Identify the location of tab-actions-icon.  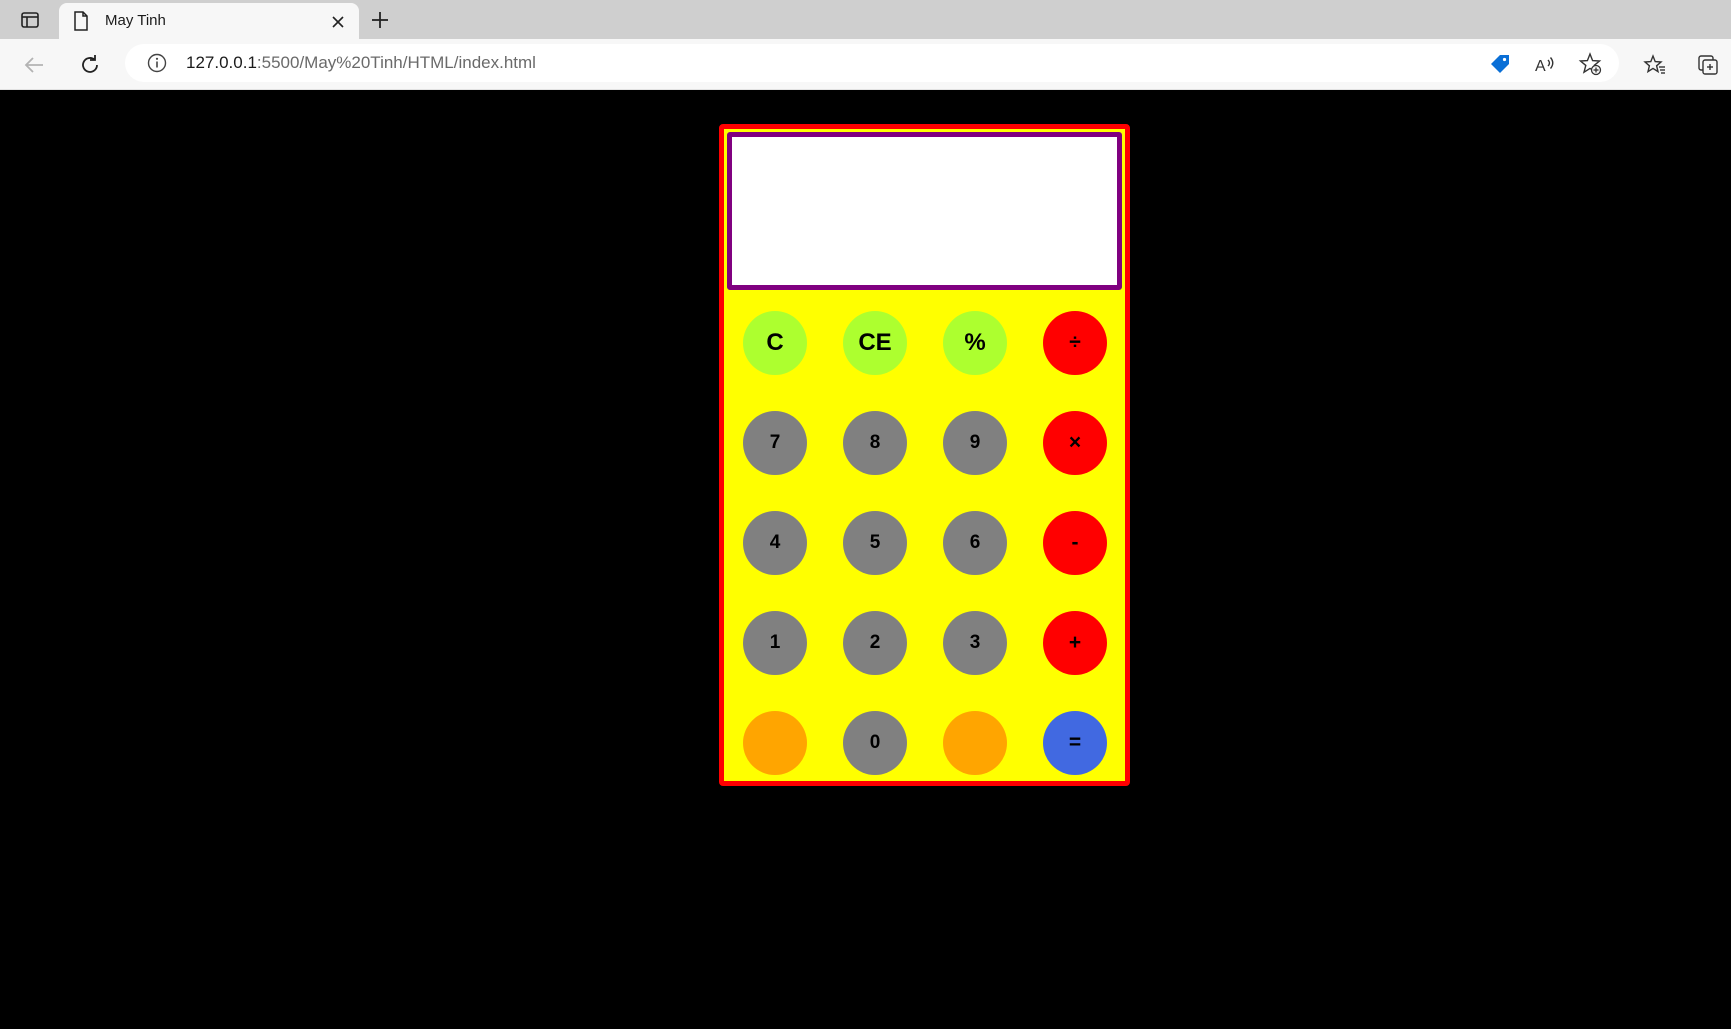
(30, 20).